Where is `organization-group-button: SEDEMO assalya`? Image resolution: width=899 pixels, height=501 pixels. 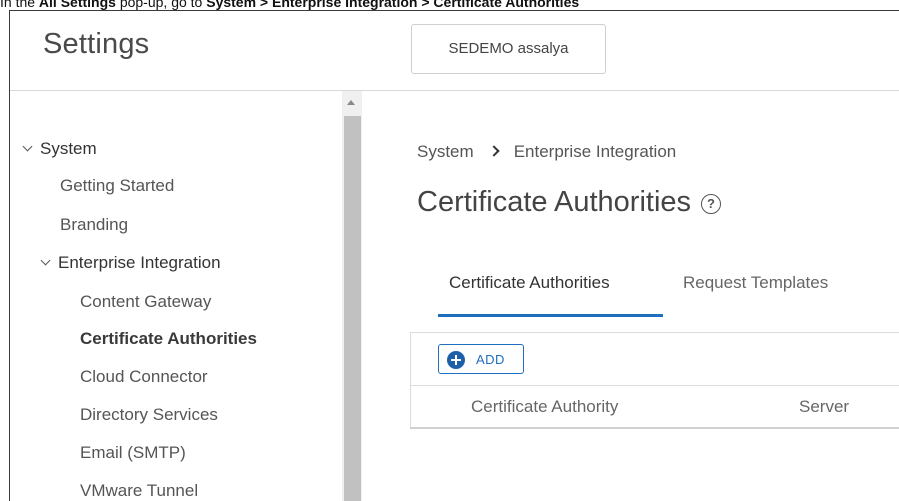 organization-group-button: SEDEMO assalya is located at coordinates (508, 49).